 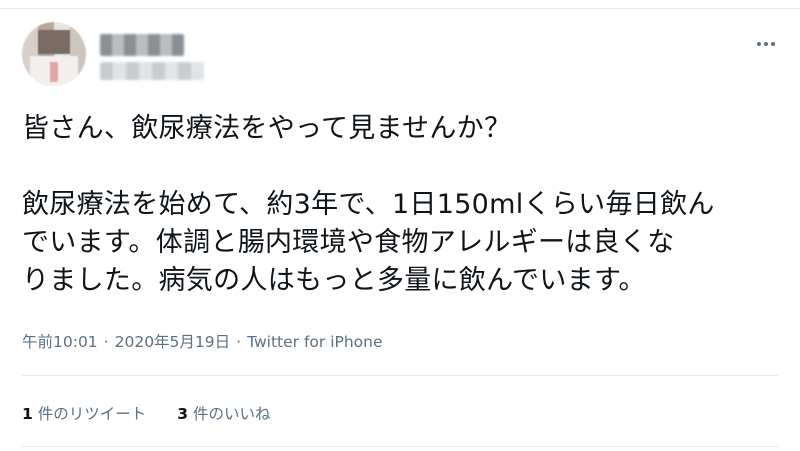 I want to click on retweets-stat: 1 件のリツイート, so click(x=84, y=413).